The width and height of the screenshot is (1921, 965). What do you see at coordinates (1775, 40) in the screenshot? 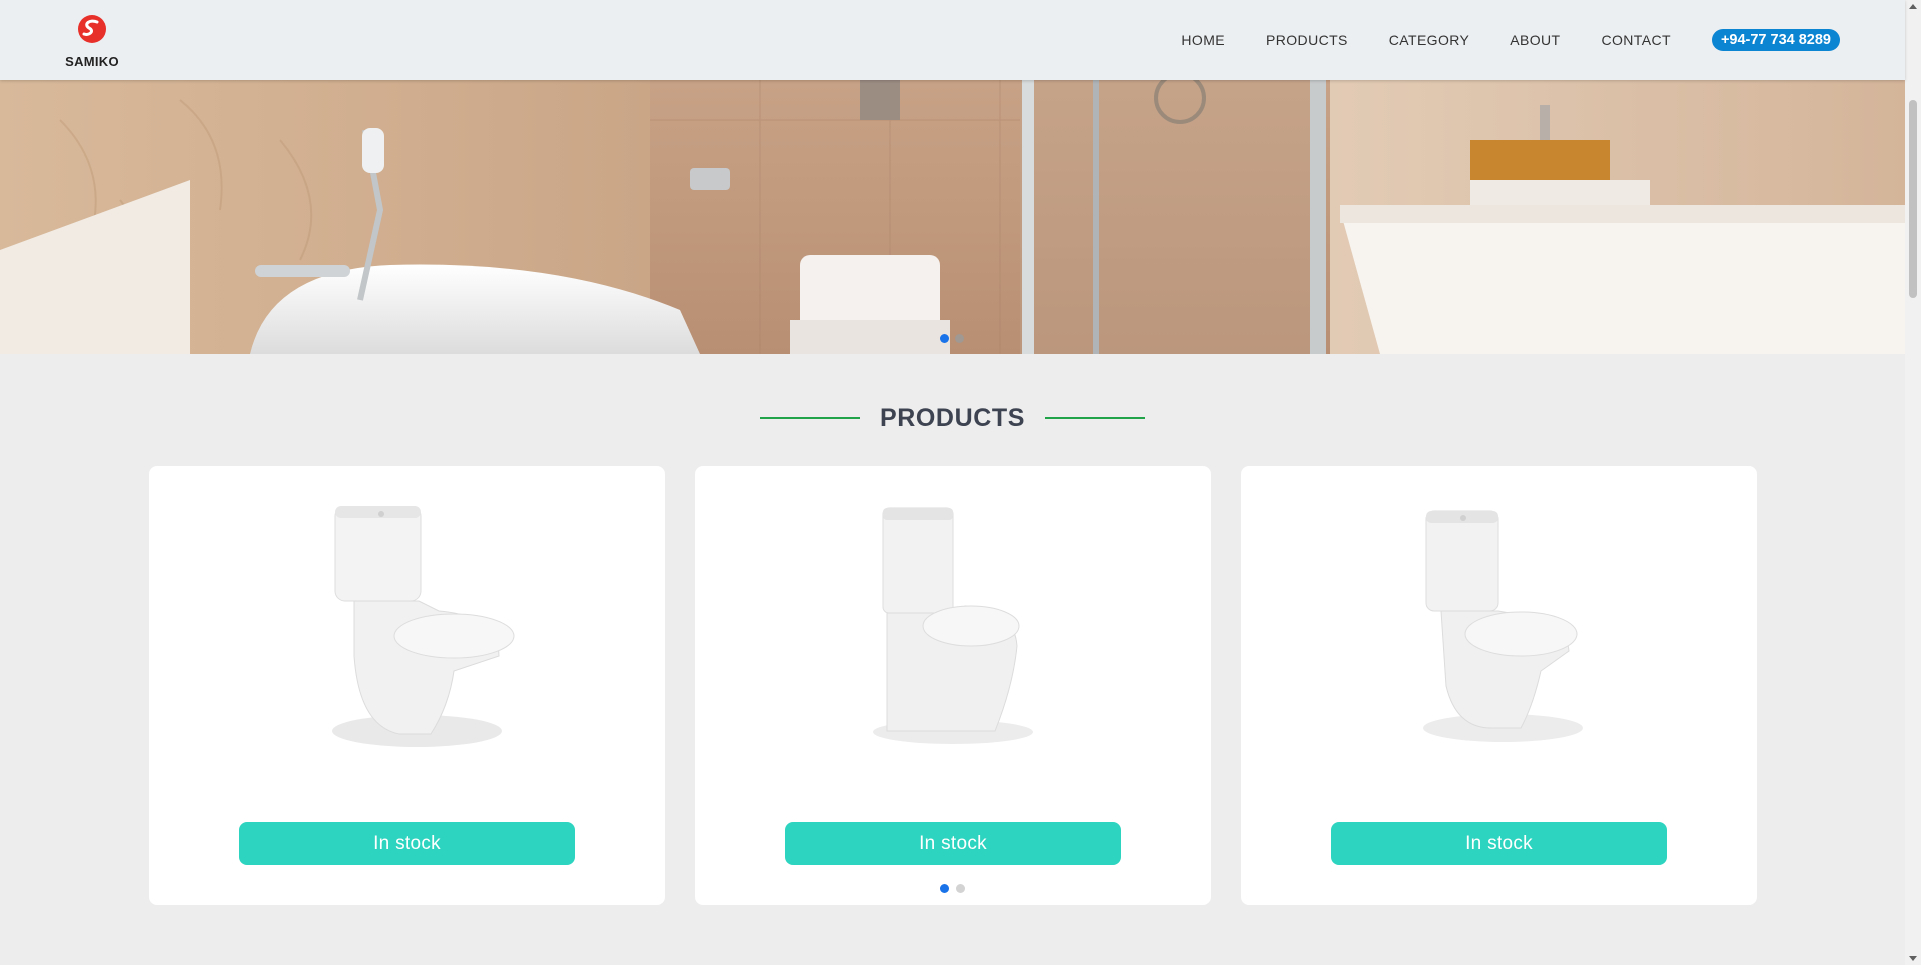
I see `phone-button: +94-77 734 8289` at bounding box center [1775, 40].